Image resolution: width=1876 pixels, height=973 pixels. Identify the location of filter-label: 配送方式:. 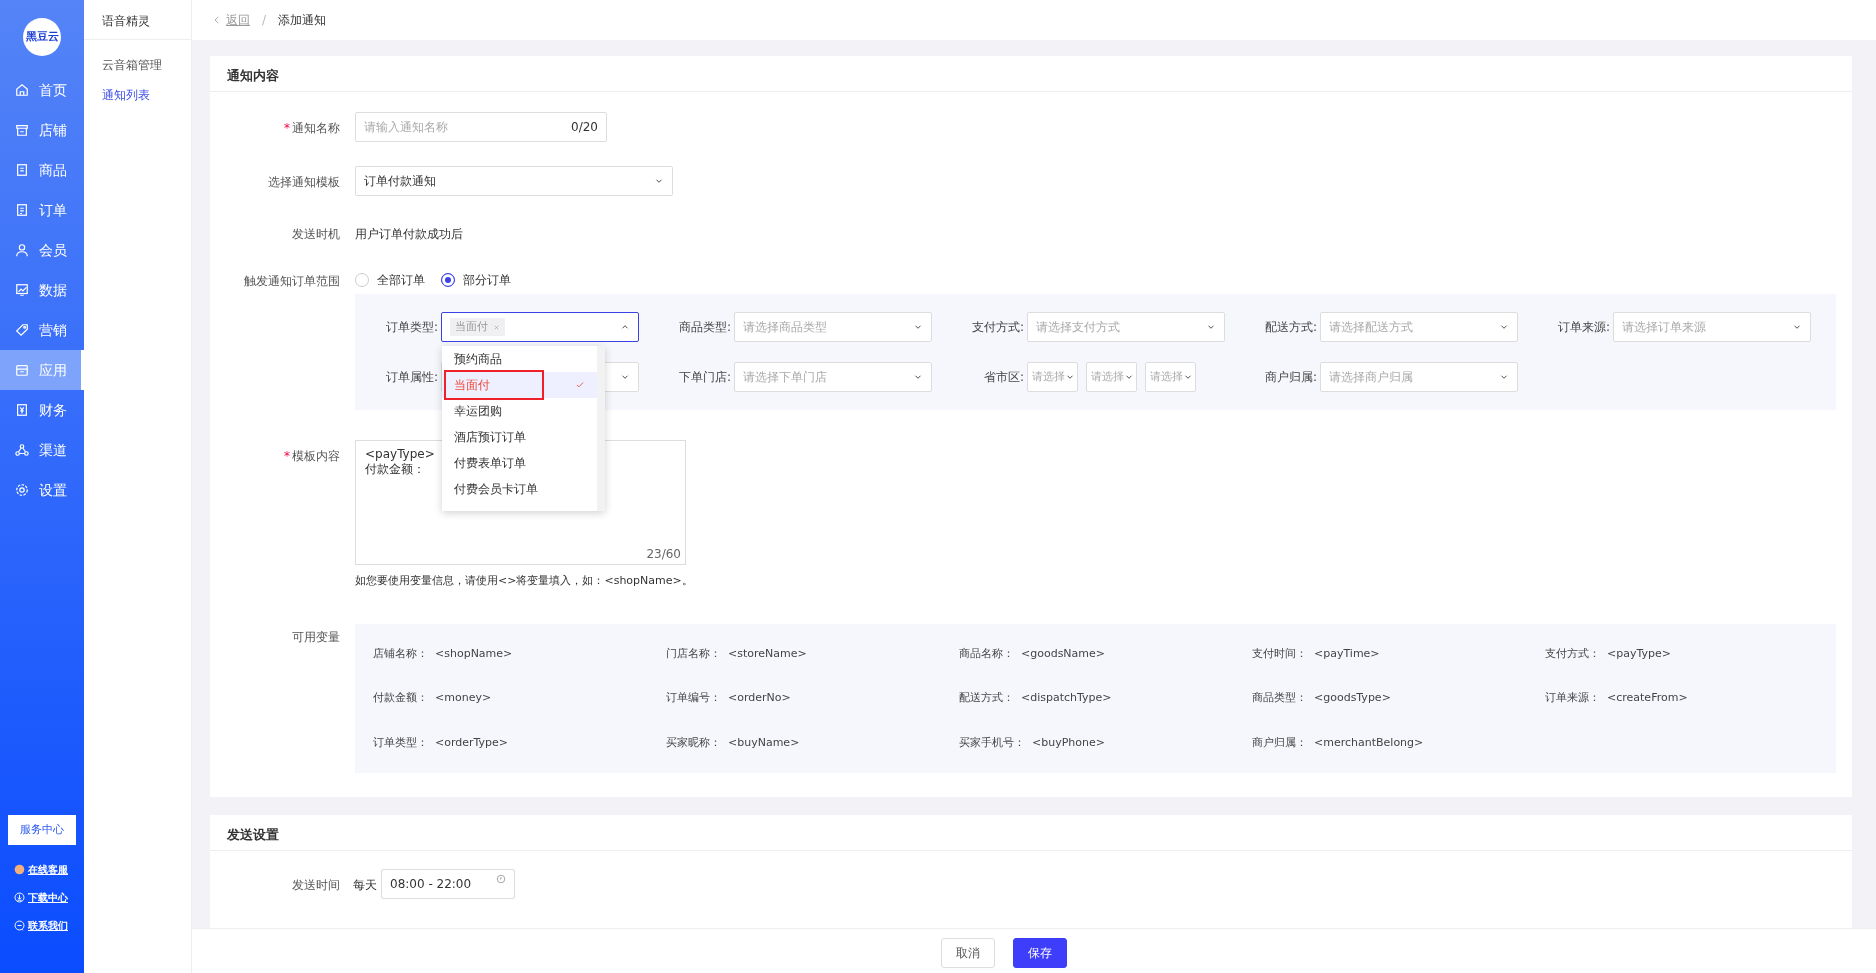
(1290, 327).